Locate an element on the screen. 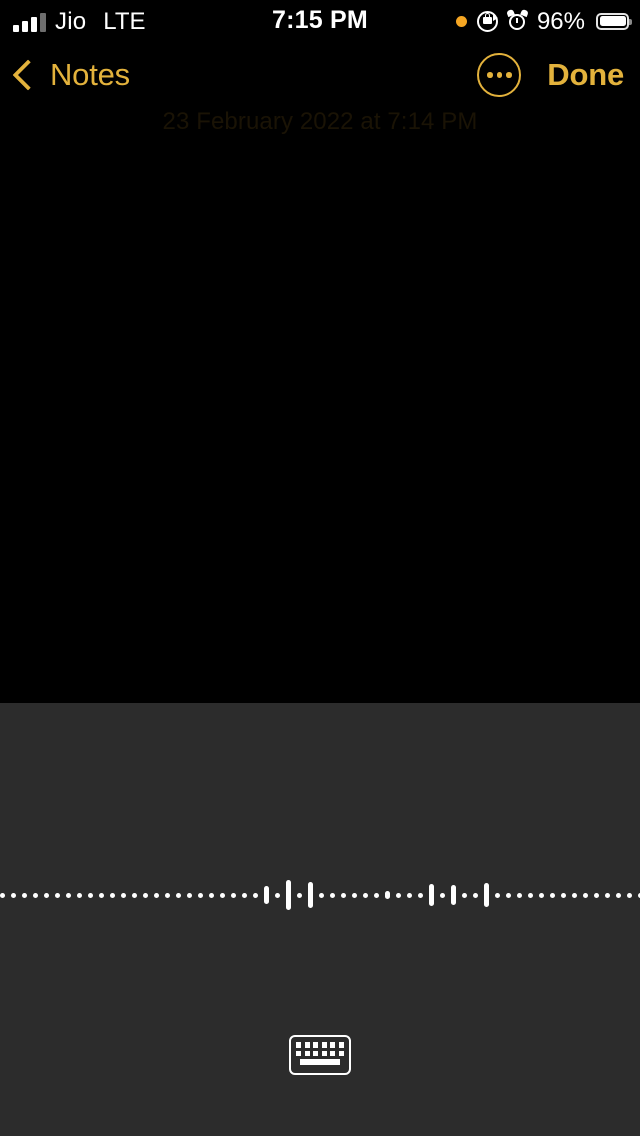  navigation-bar-right: Done is located at coordinates (550, 75).